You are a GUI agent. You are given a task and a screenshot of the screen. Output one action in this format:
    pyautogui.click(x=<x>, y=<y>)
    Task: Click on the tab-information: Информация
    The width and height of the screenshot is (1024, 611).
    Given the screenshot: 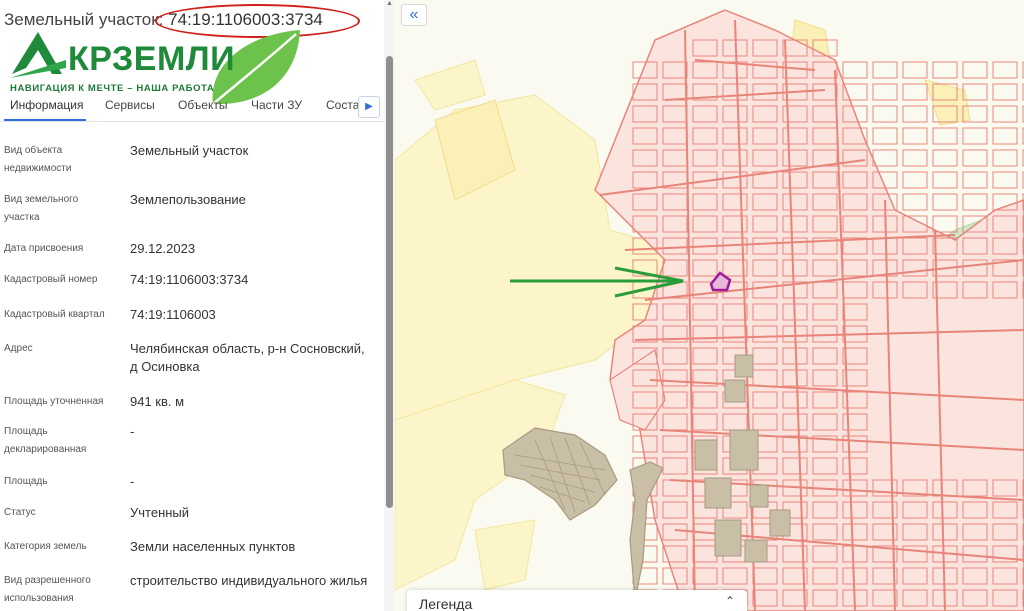 What is the action you would take?
    pyautogui.click(x=46, y=105)
    